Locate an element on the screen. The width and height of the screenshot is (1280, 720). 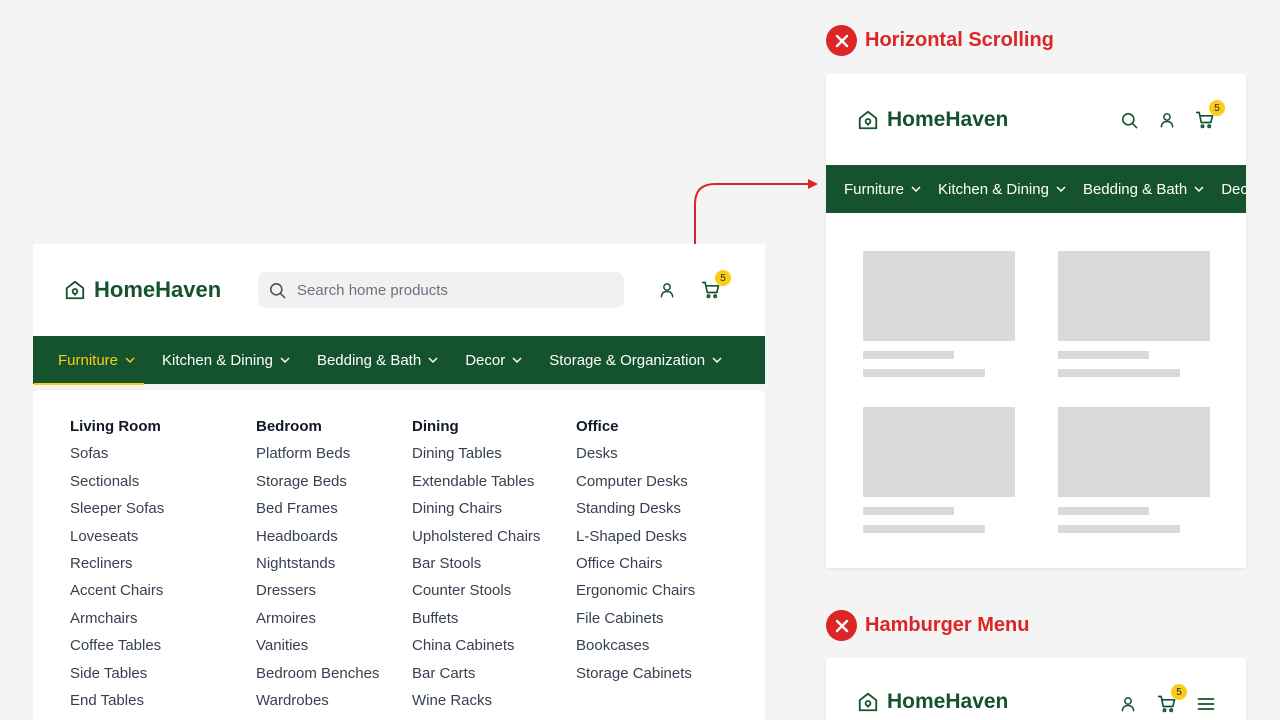
mega-menu-link: Headboards is located at coordinates (317, 540).